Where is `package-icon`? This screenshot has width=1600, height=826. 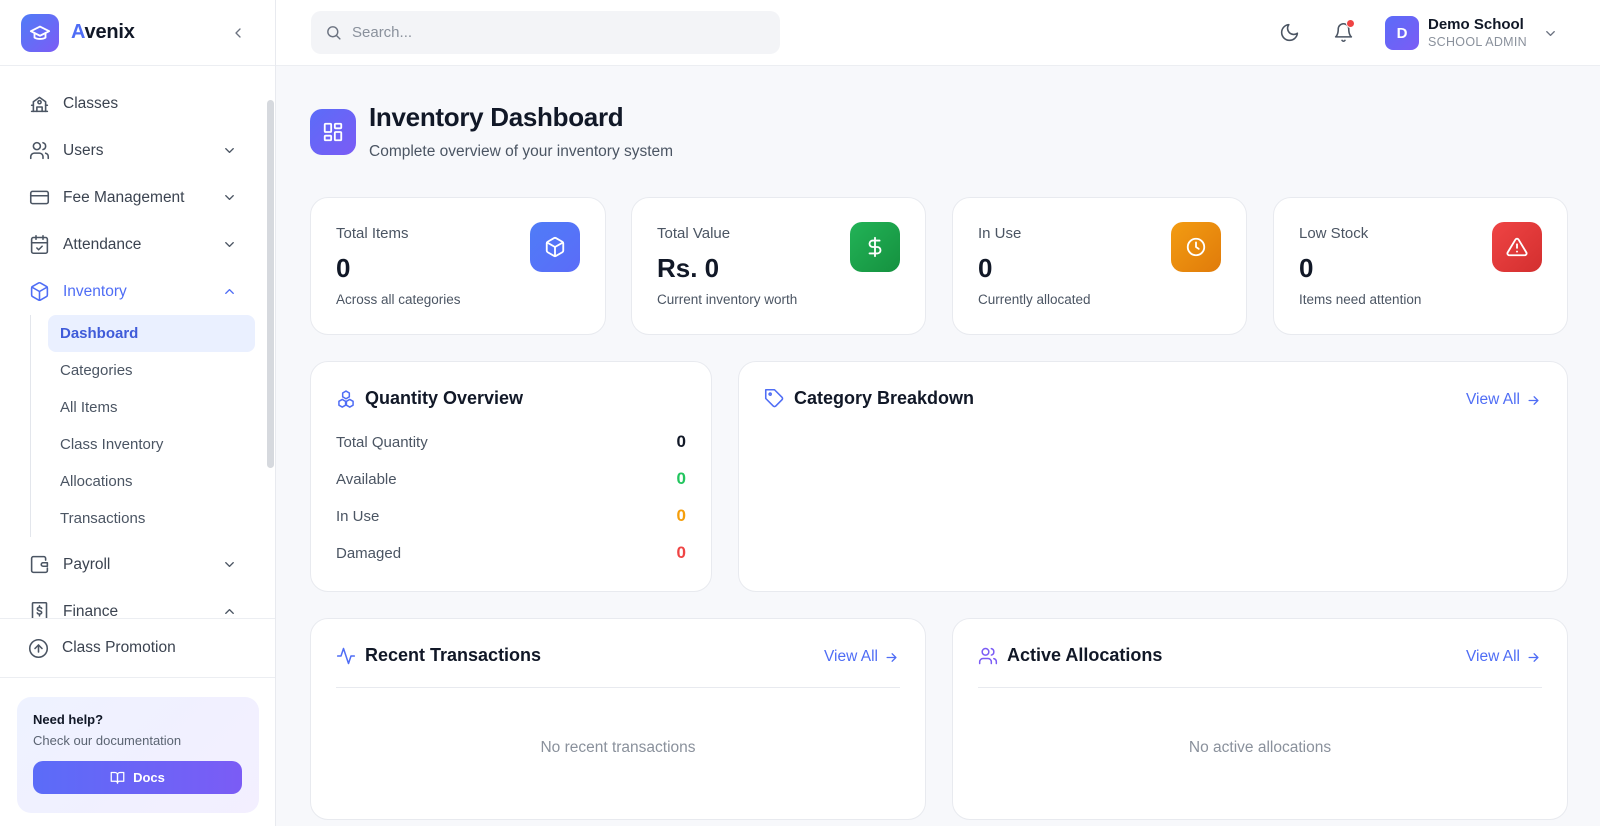 package-icon is located at coordinates (39, 292).